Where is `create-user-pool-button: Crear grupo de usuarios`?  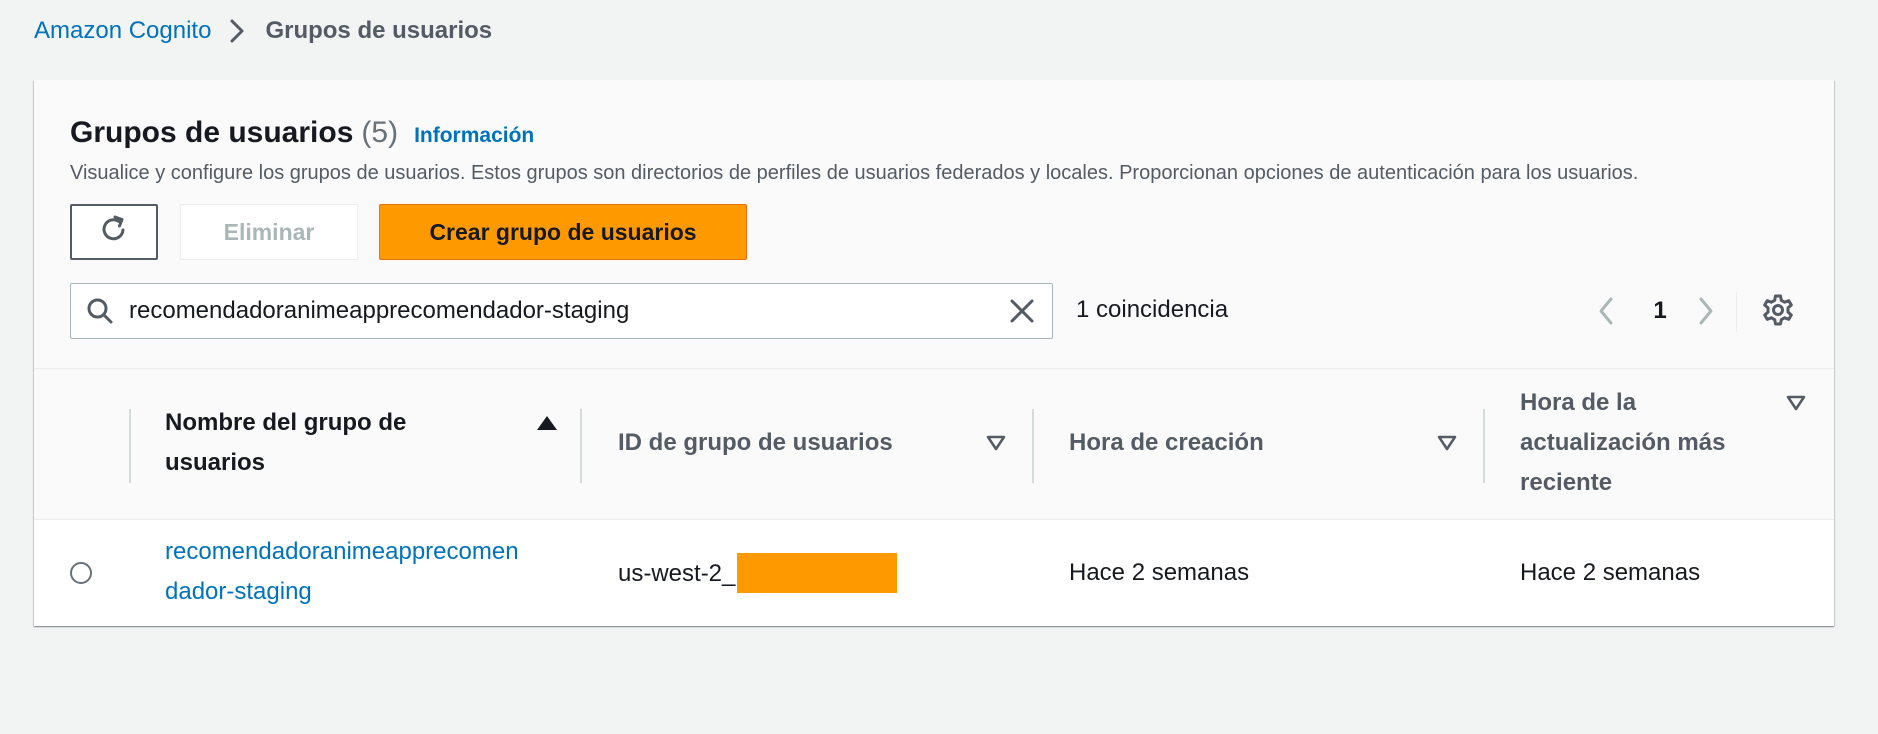 create-user-pool-button: Crear grupo de usuarios is located at coordinates (563, 232).